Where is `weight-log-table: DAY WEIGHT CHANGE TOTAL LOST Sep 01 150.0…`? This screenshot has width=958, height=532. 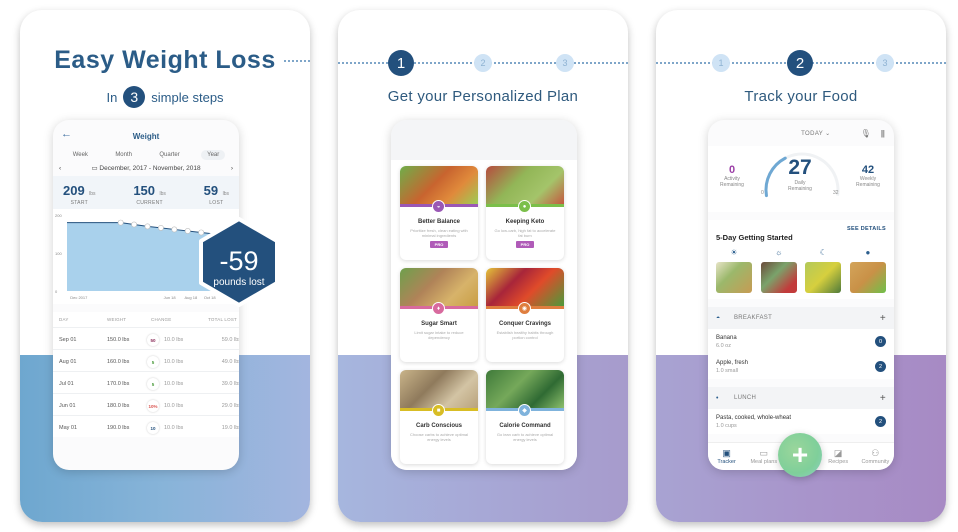
weight-log-table: DAY WEIGHT CHANGE TOTAL LOST Sep 01 150.0… is located at coordinates (146, 374).